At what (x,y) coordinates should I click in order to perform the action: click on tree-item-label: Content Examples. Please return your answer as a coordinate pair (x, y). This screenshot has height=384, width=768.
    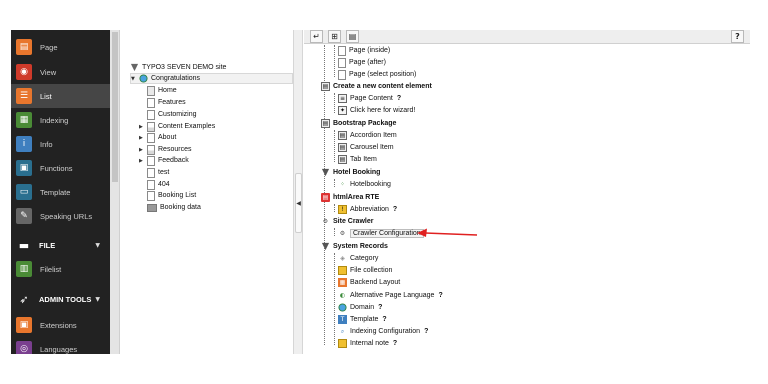
    Looking at the image, I should click on (187, 126).